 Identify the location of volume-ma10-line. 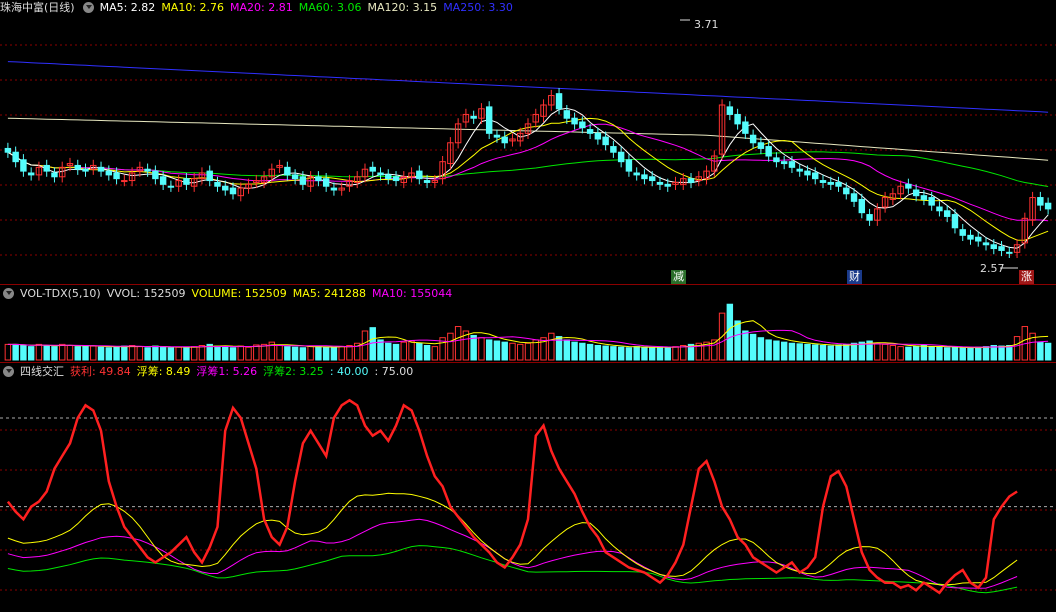
(528, 338).